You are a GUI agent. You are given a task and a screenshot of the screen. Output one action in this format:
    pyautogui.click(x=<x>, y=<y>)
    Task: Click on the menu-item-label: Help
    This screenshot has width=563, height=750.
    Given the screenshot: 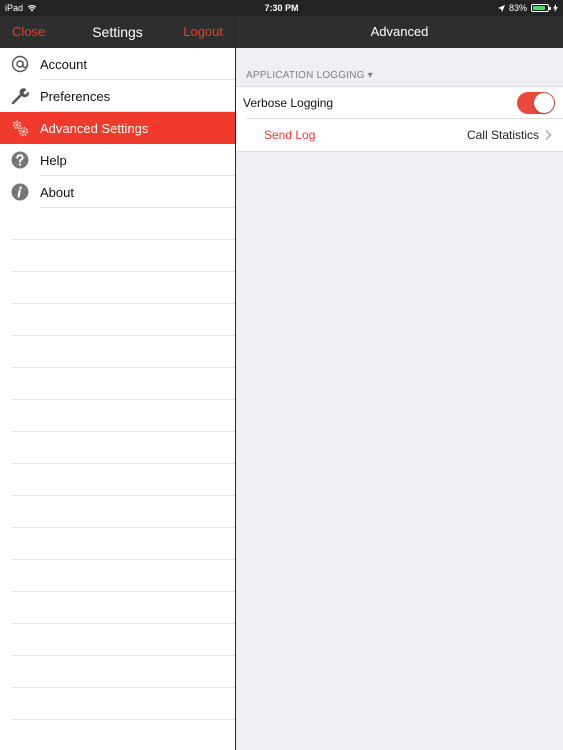 What is the action you would take?
    pyautogui.click(x=53, y=160)
    